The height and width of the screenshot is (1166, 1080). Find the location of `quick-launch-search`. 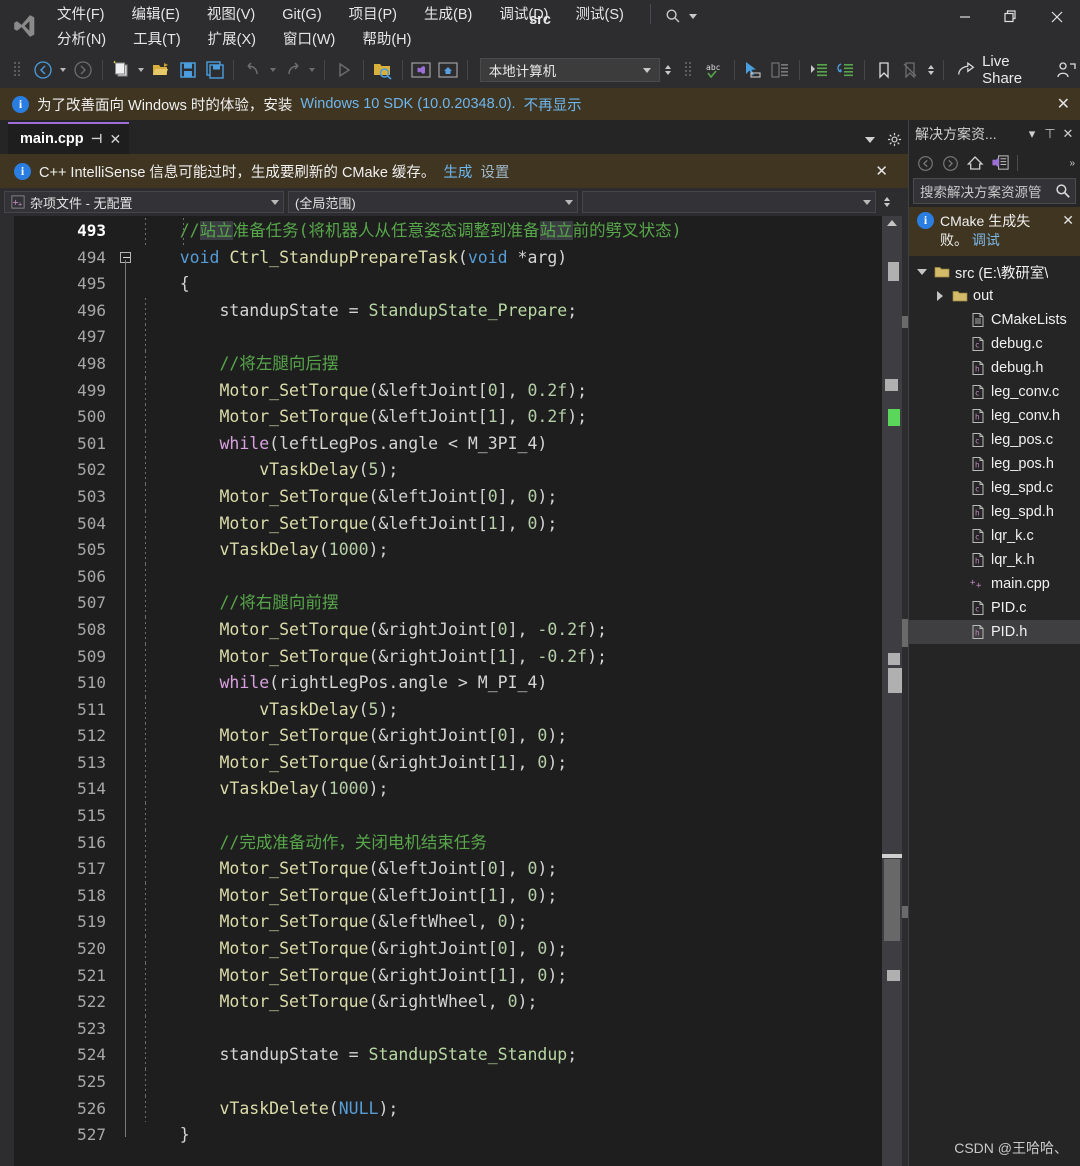

quick-launch-search is located at coordinates (681, 16).